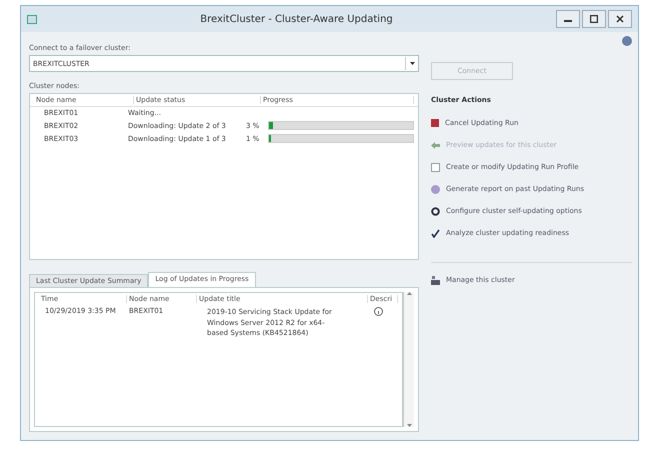 This screenshot has height=449, width=651. I want to click on server-icon, so click(435, 280).